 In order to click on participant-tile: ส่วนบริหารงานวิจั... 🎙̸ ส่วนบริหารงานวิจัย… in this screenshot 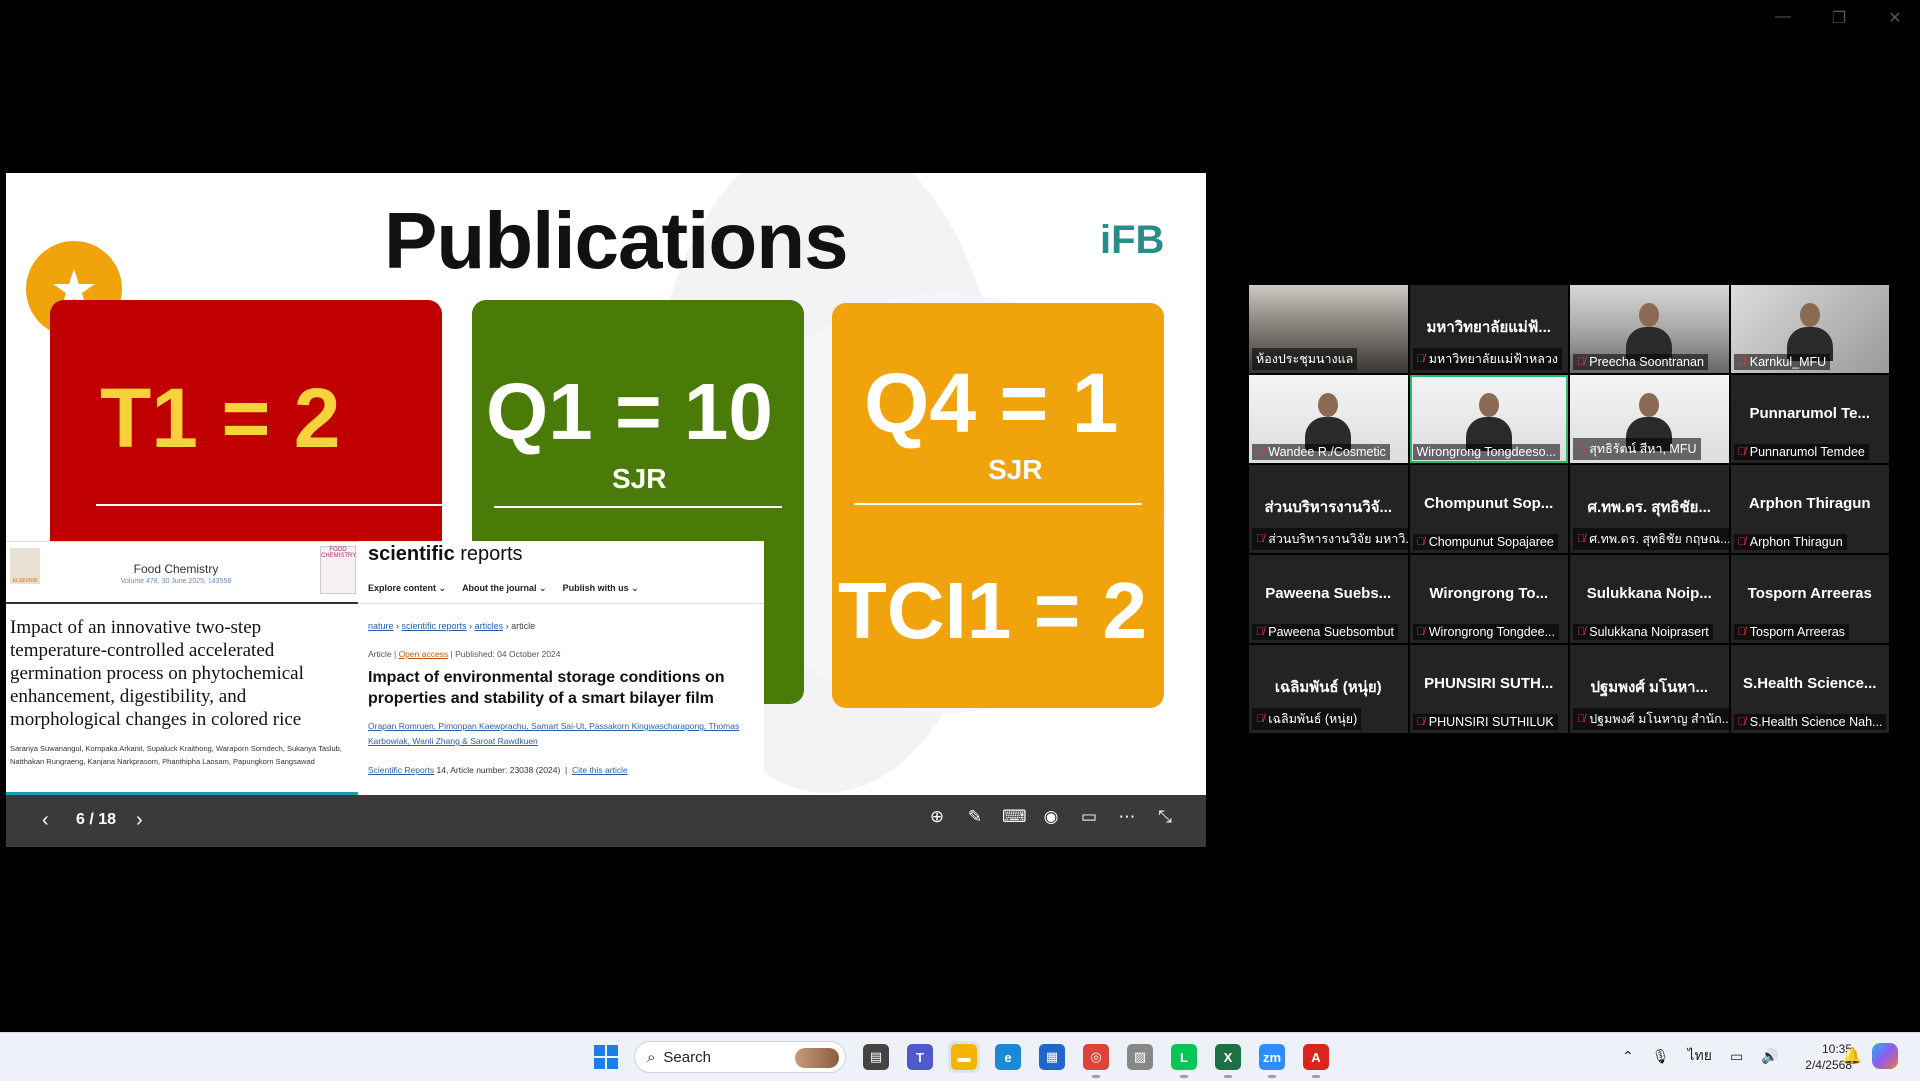, I will do `click(1328, 509)`.